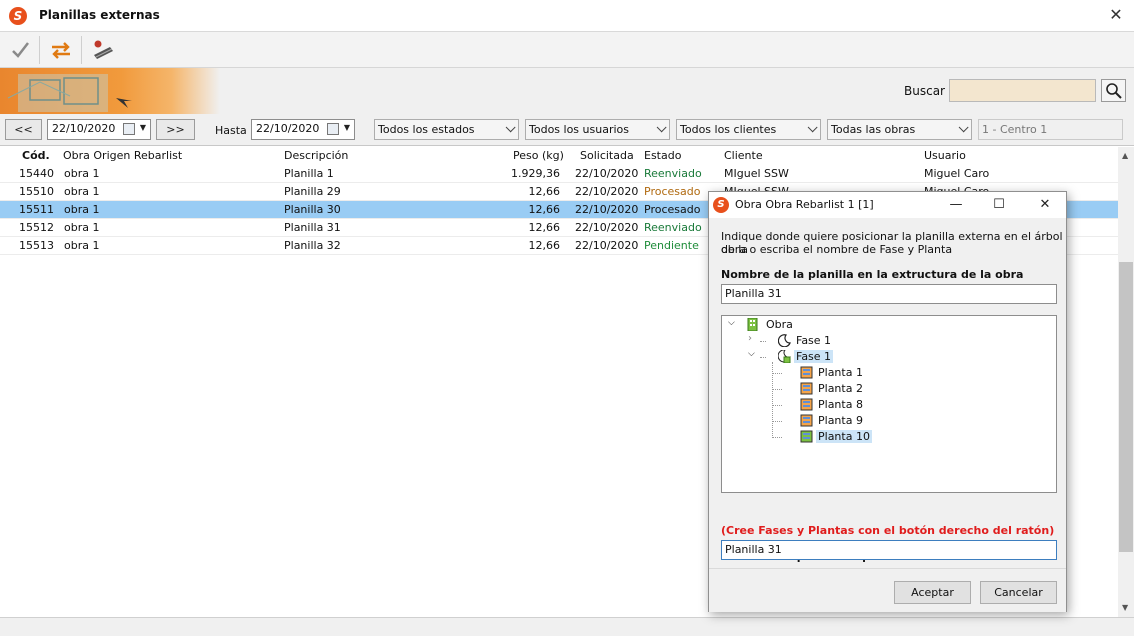  Describe the element at coordinates (743, 155) in the screenshot. I see `header-cliente: Cliente` at that location.